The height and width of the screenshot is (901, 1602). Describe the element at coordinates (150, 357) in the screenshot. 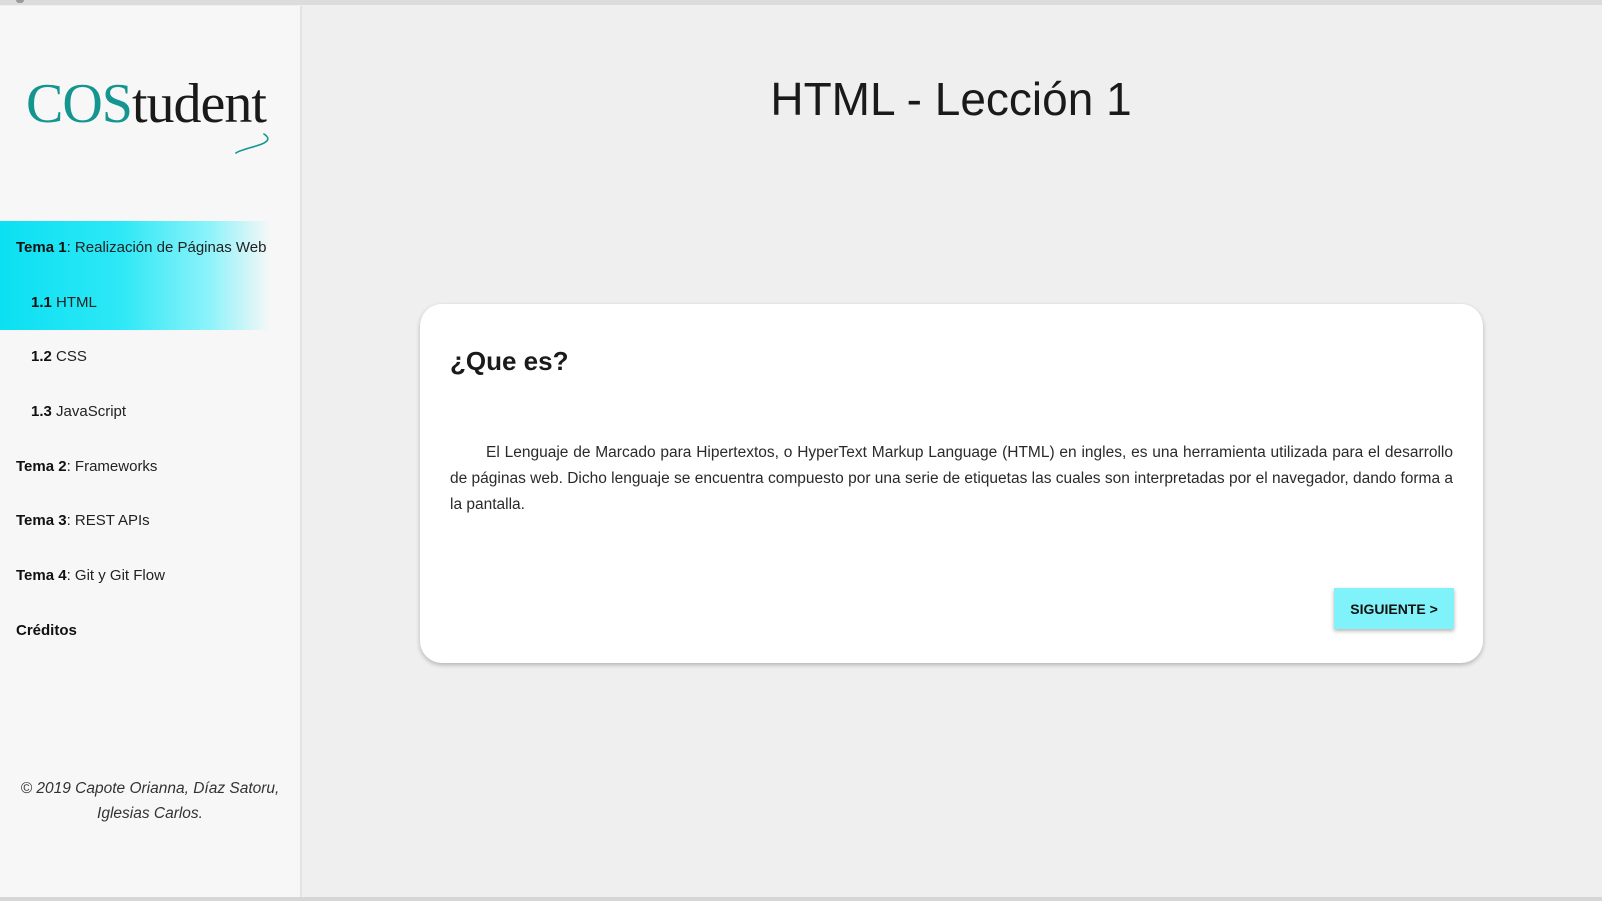

I see `sidebar-item-css: 1.2 CSS` at that location.